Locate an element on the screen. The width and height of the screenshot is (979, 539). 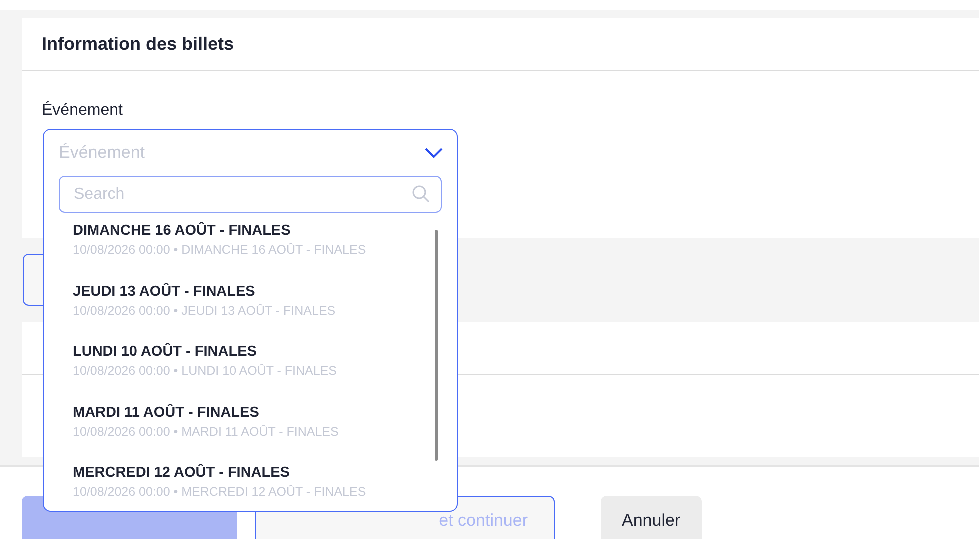
option-item: LUNDI 10 AOÛT - FINALES 10/08/2026 00:00 • LUNDI 10 AOÛT - FINALES is located at coordinates (250, 373).